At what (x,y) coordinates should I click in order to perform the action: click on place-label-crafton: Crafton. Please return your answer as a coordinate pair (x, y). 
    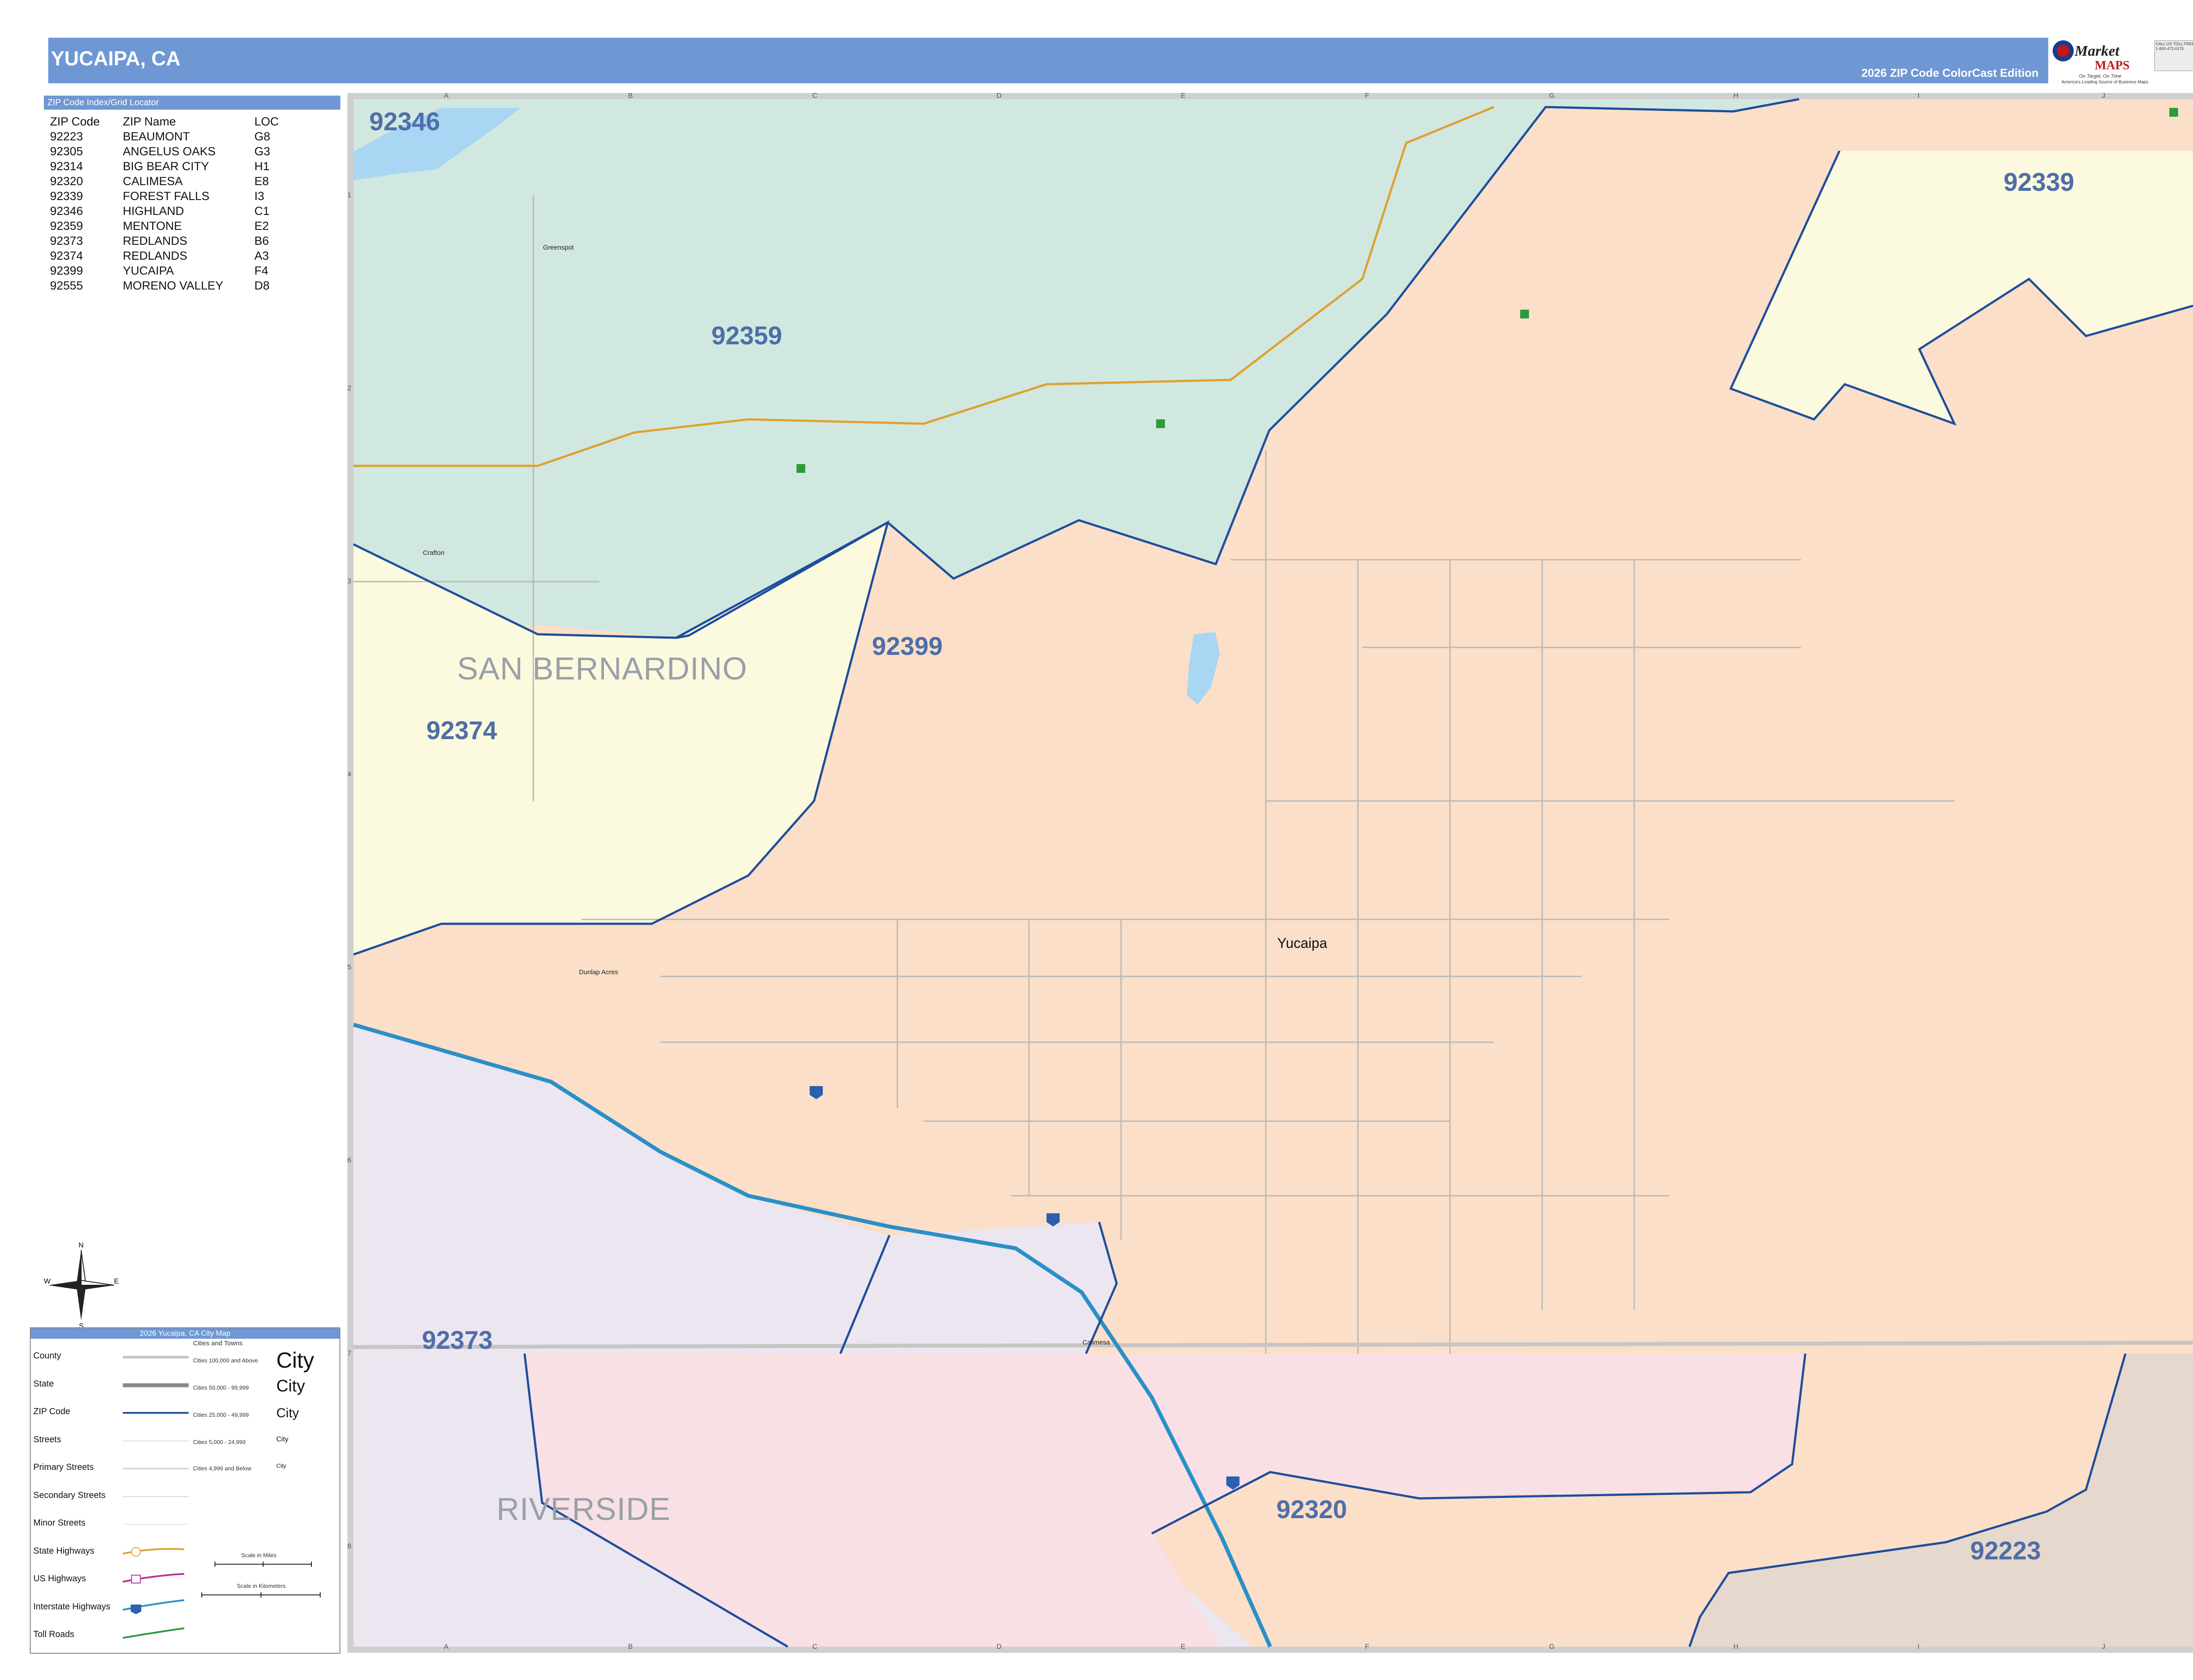
    Looking at the image, I should click on (434, 553).